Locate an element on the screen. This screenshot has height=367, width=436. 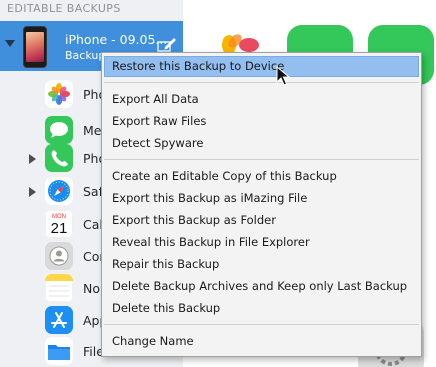
device-subtitle: Backup is located at coordinates (85, 55).